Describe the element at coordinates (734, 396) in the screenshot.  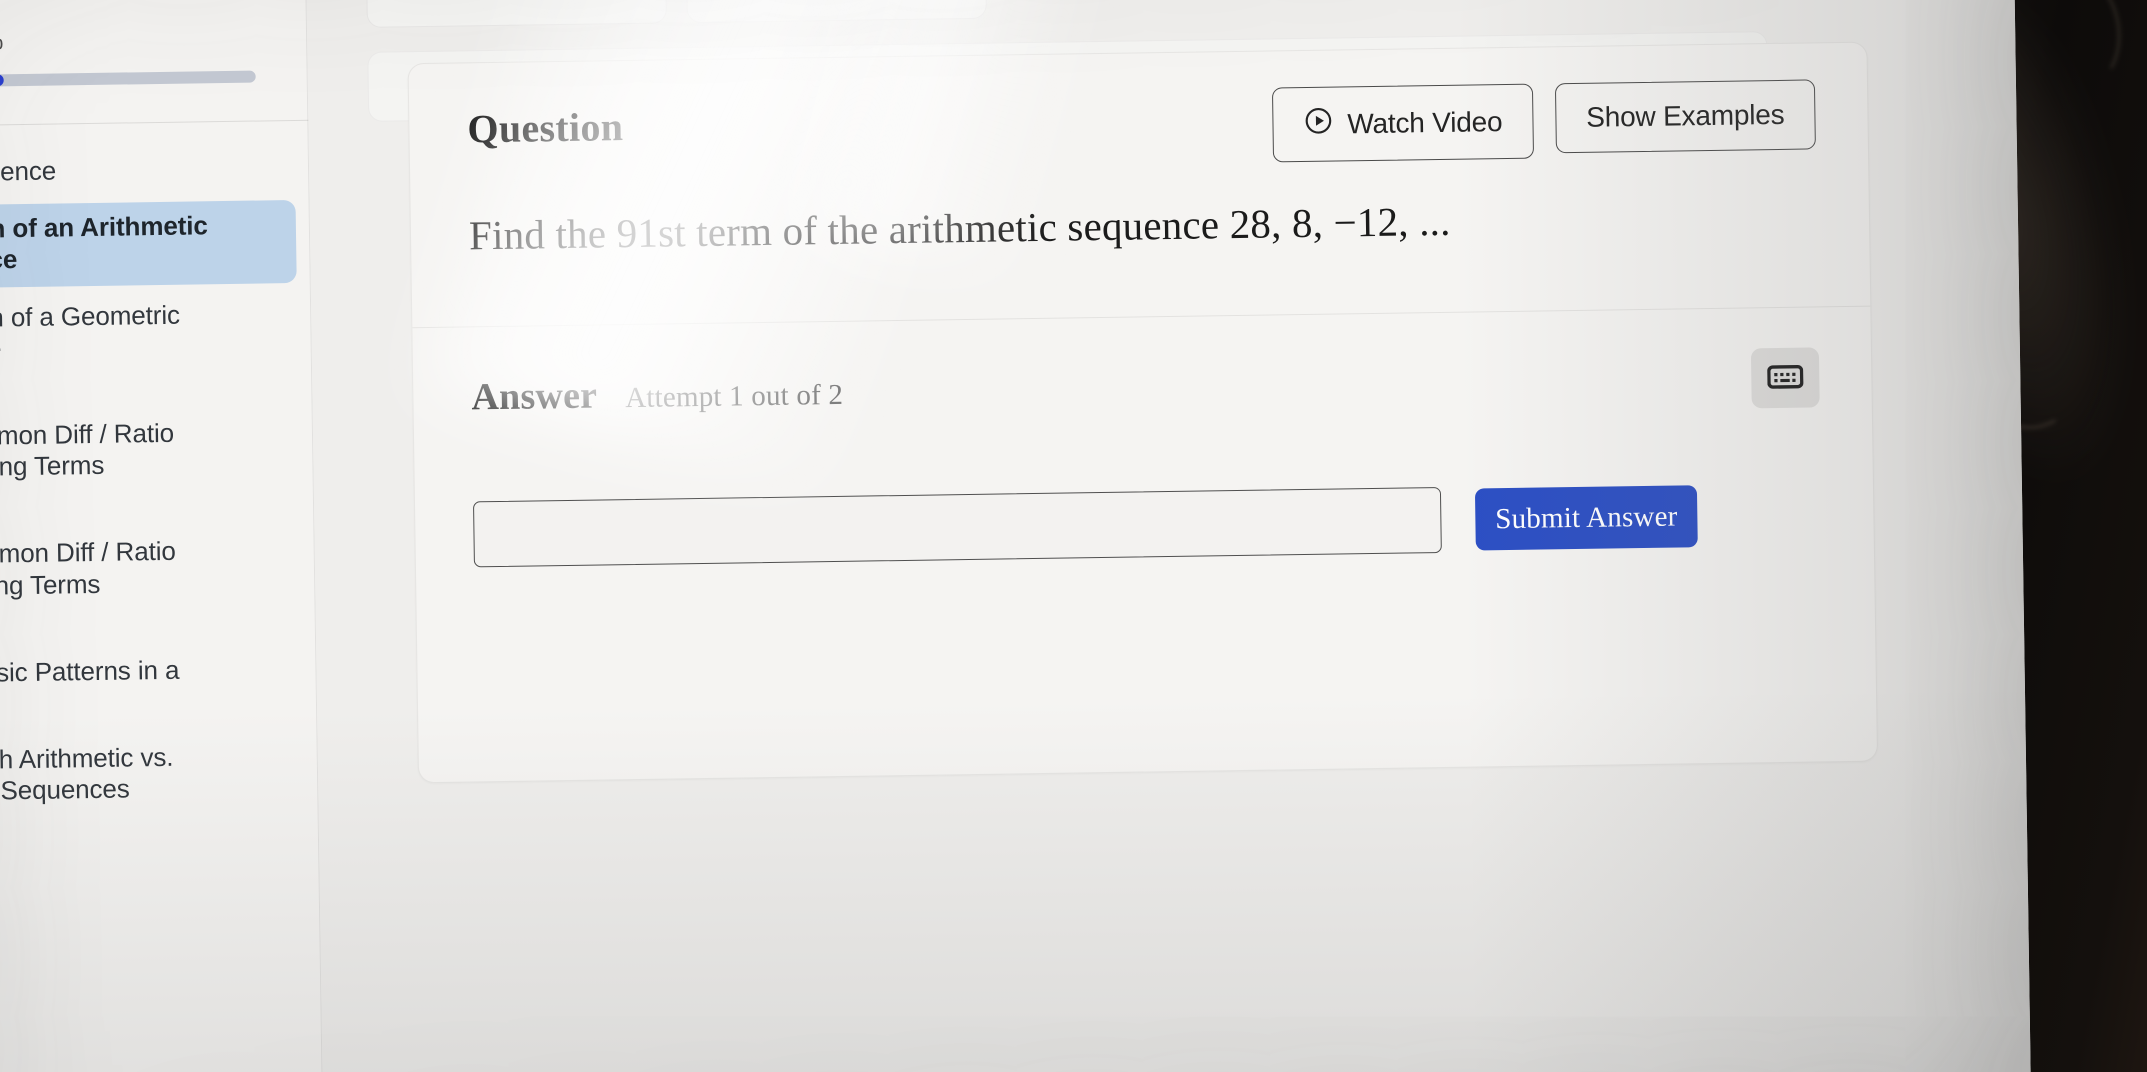
I see `attempt-counter: Attempt 1 out of 2` at that location.